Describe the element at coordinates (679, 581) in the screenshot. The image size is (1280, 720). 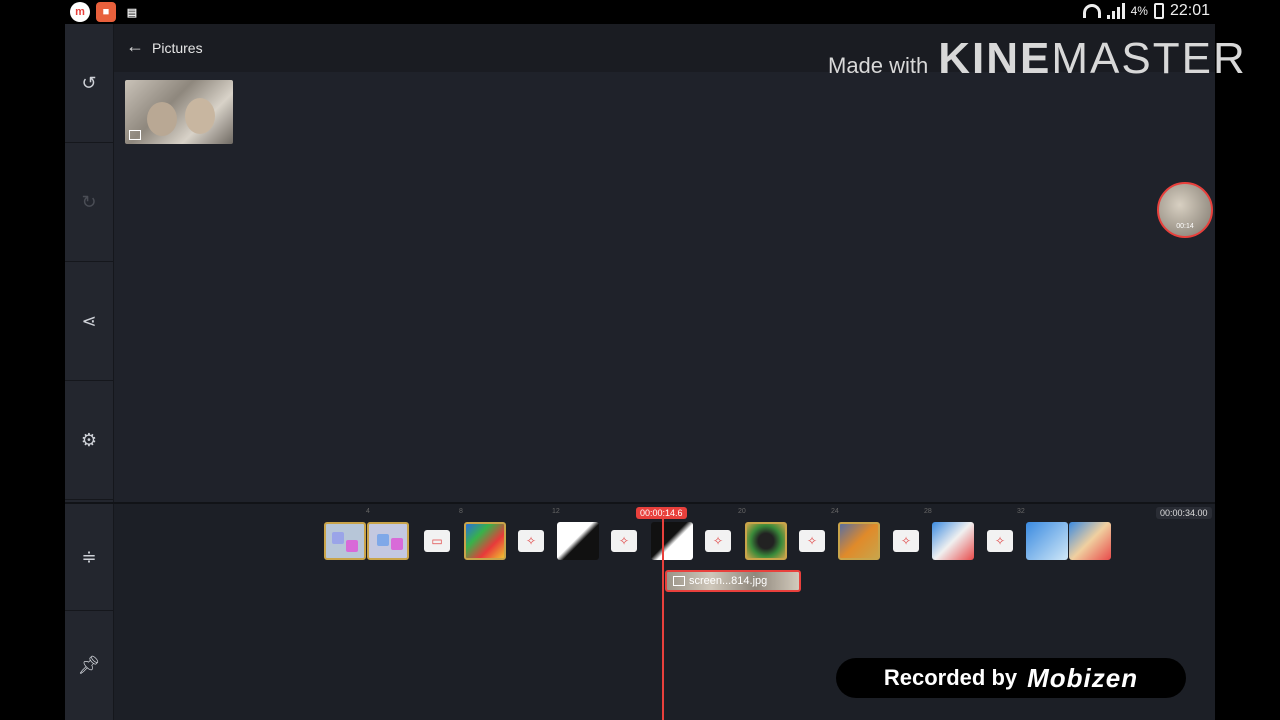
I see `image-layer-icon` at that location.